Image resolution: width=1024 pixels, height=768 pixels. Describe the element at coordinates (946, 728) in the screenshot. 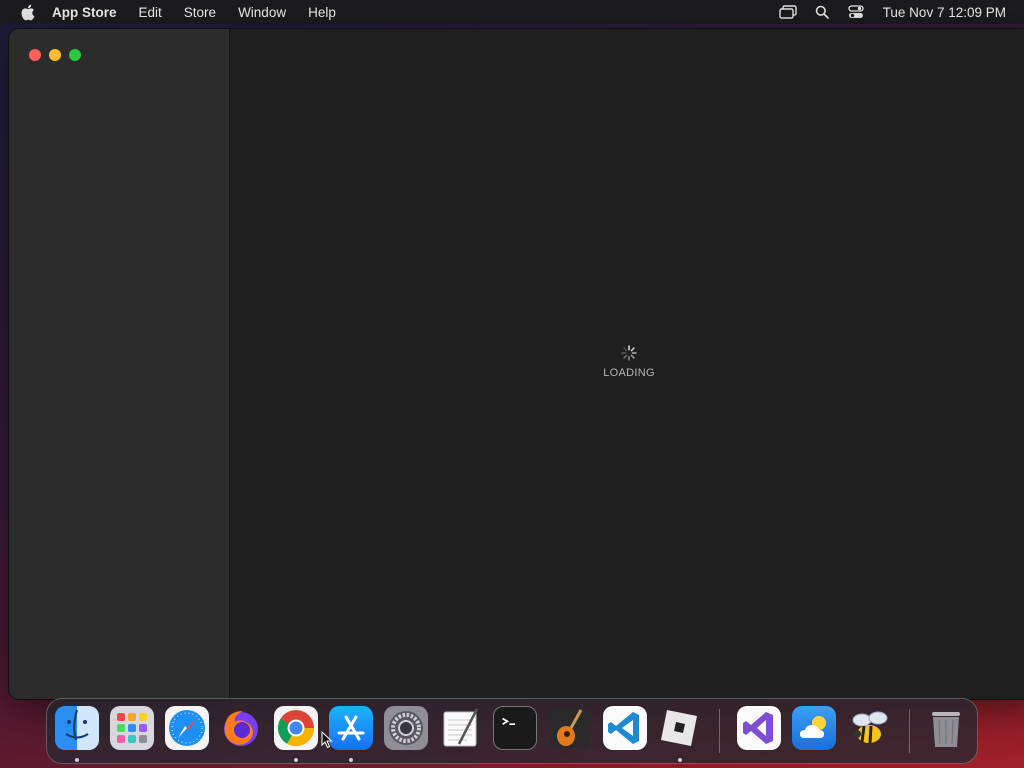

I see `trash-icon` at that location.